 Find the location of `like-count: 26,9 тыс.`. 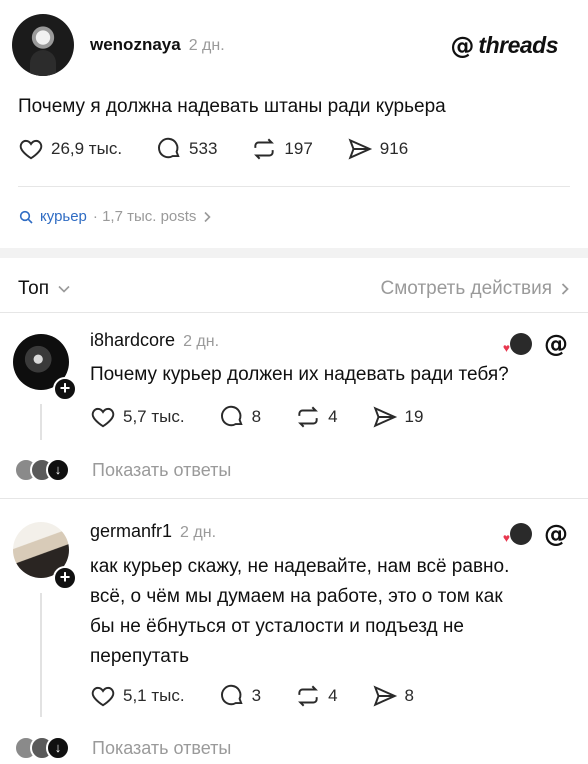

like-count: 26,9 тыс. is located at coordinates (87, 148).